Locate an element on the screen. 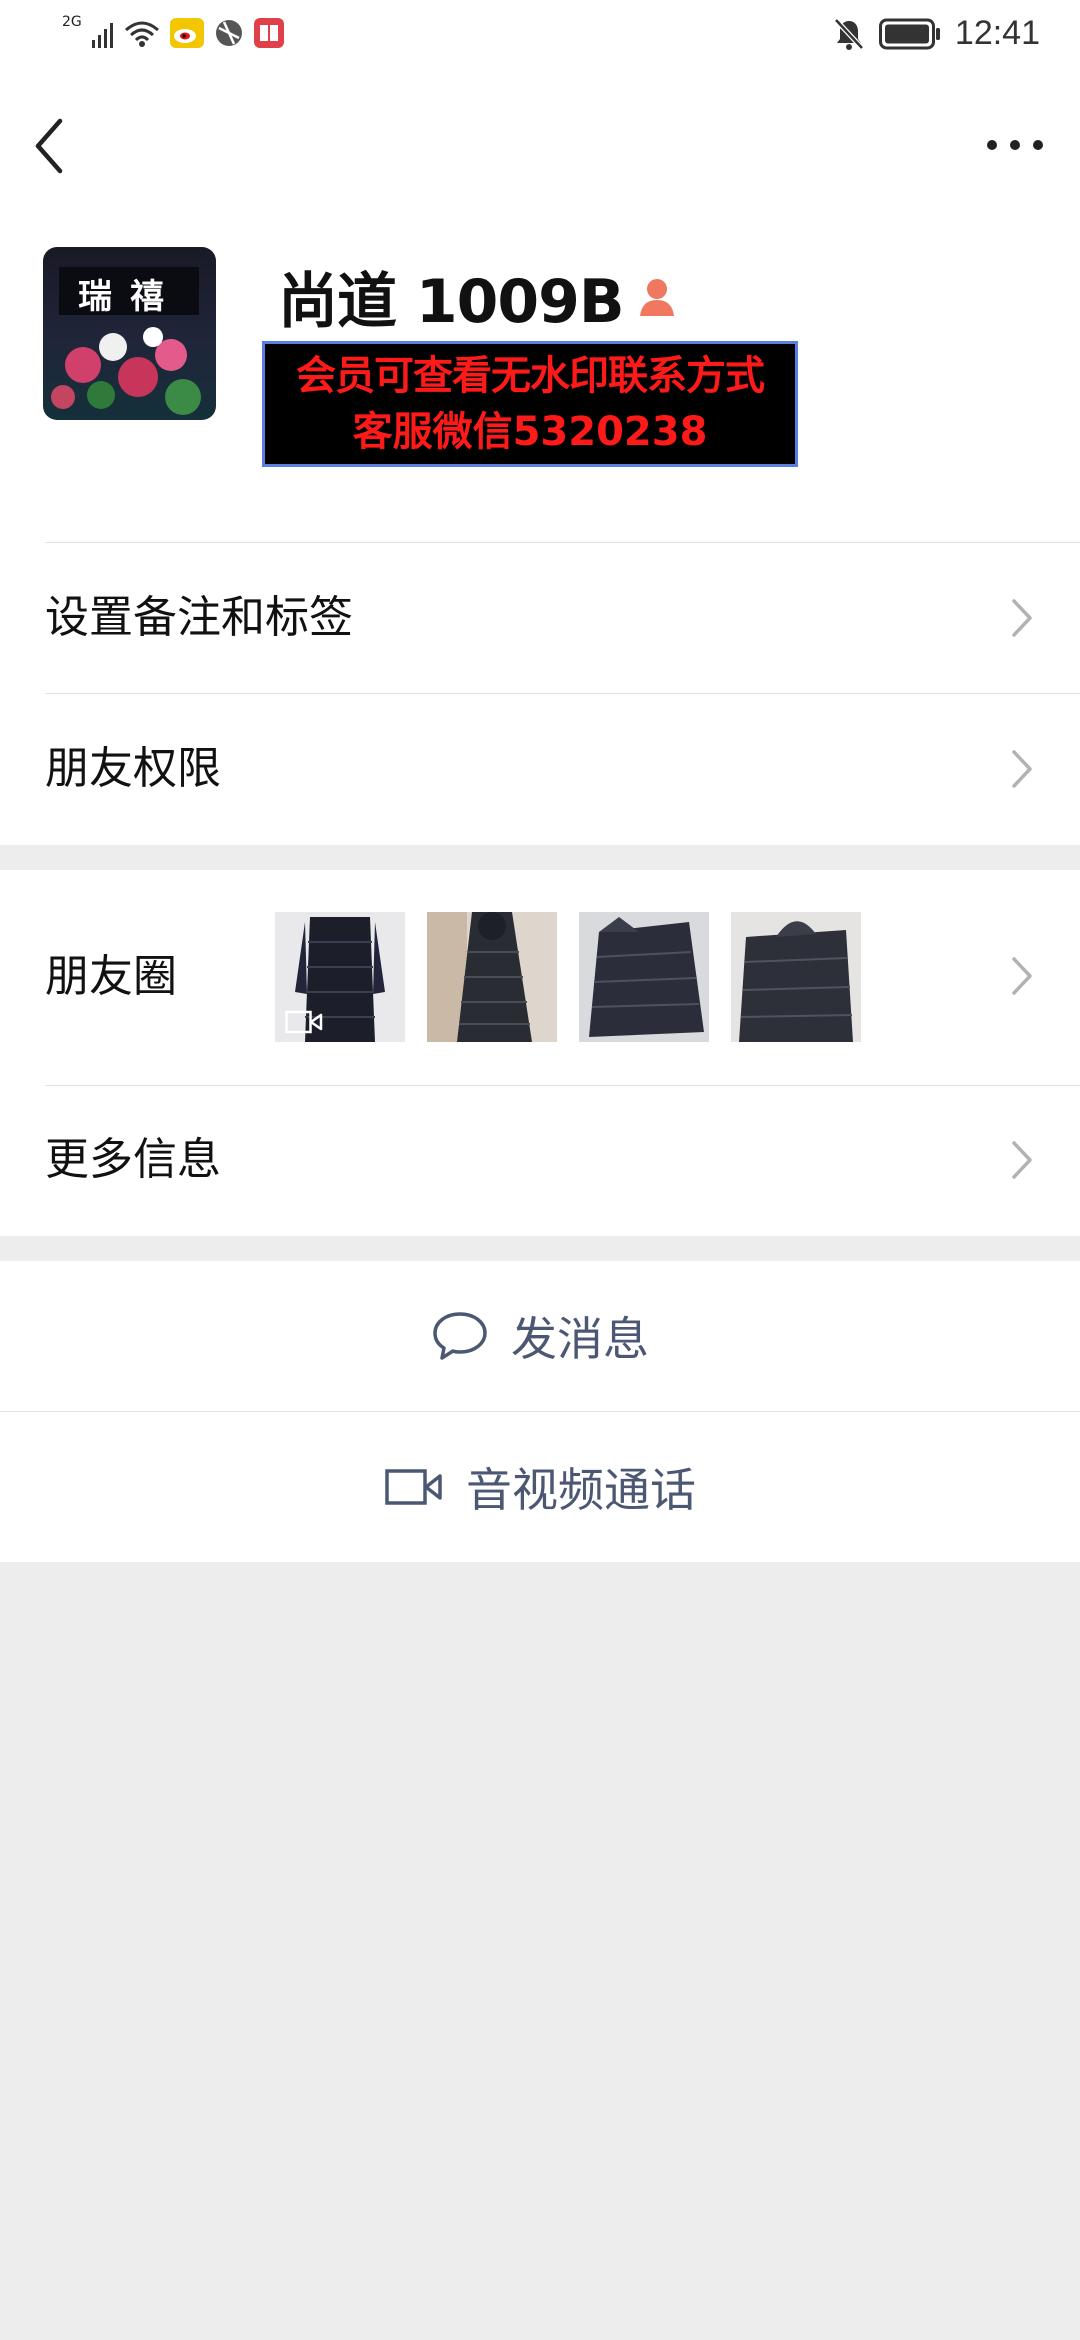  chevron-left-icon is located at coordinates (49, 146).